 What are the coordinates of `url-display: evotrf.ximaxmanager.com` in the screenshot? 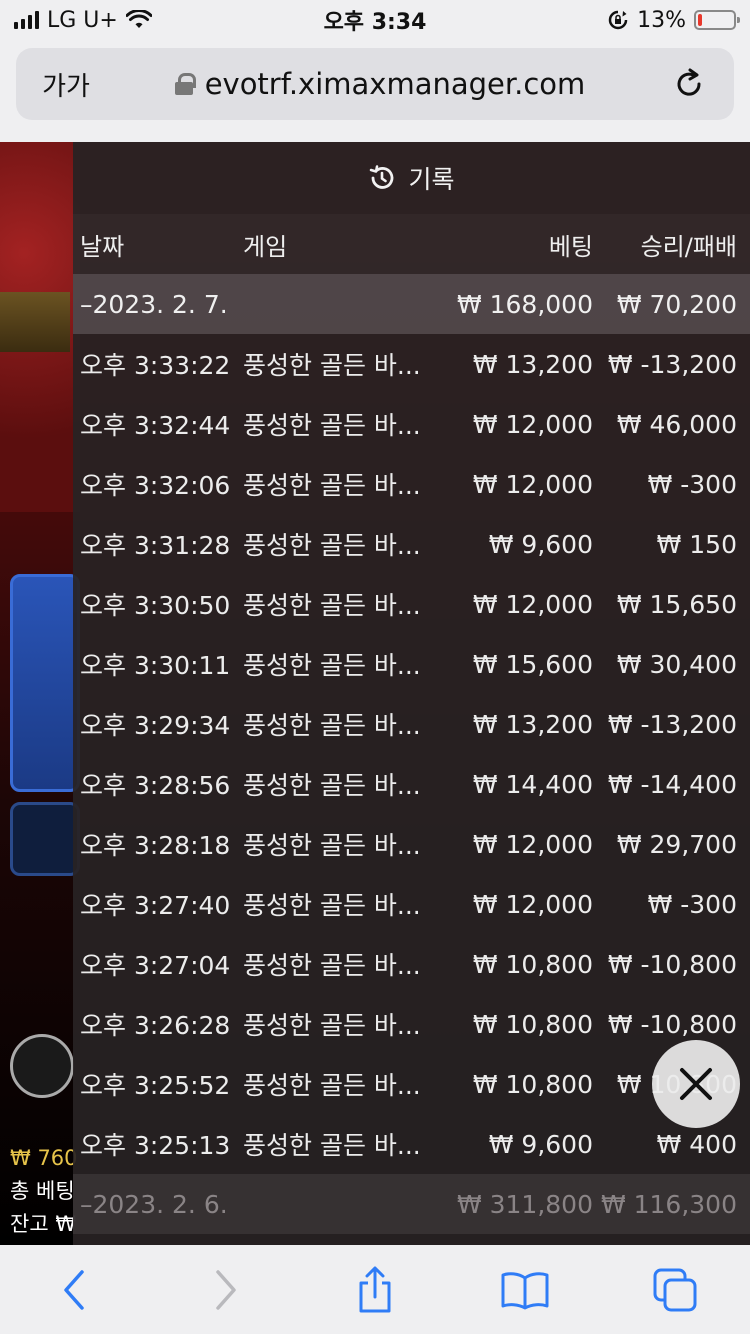 It's located at (380, 84).